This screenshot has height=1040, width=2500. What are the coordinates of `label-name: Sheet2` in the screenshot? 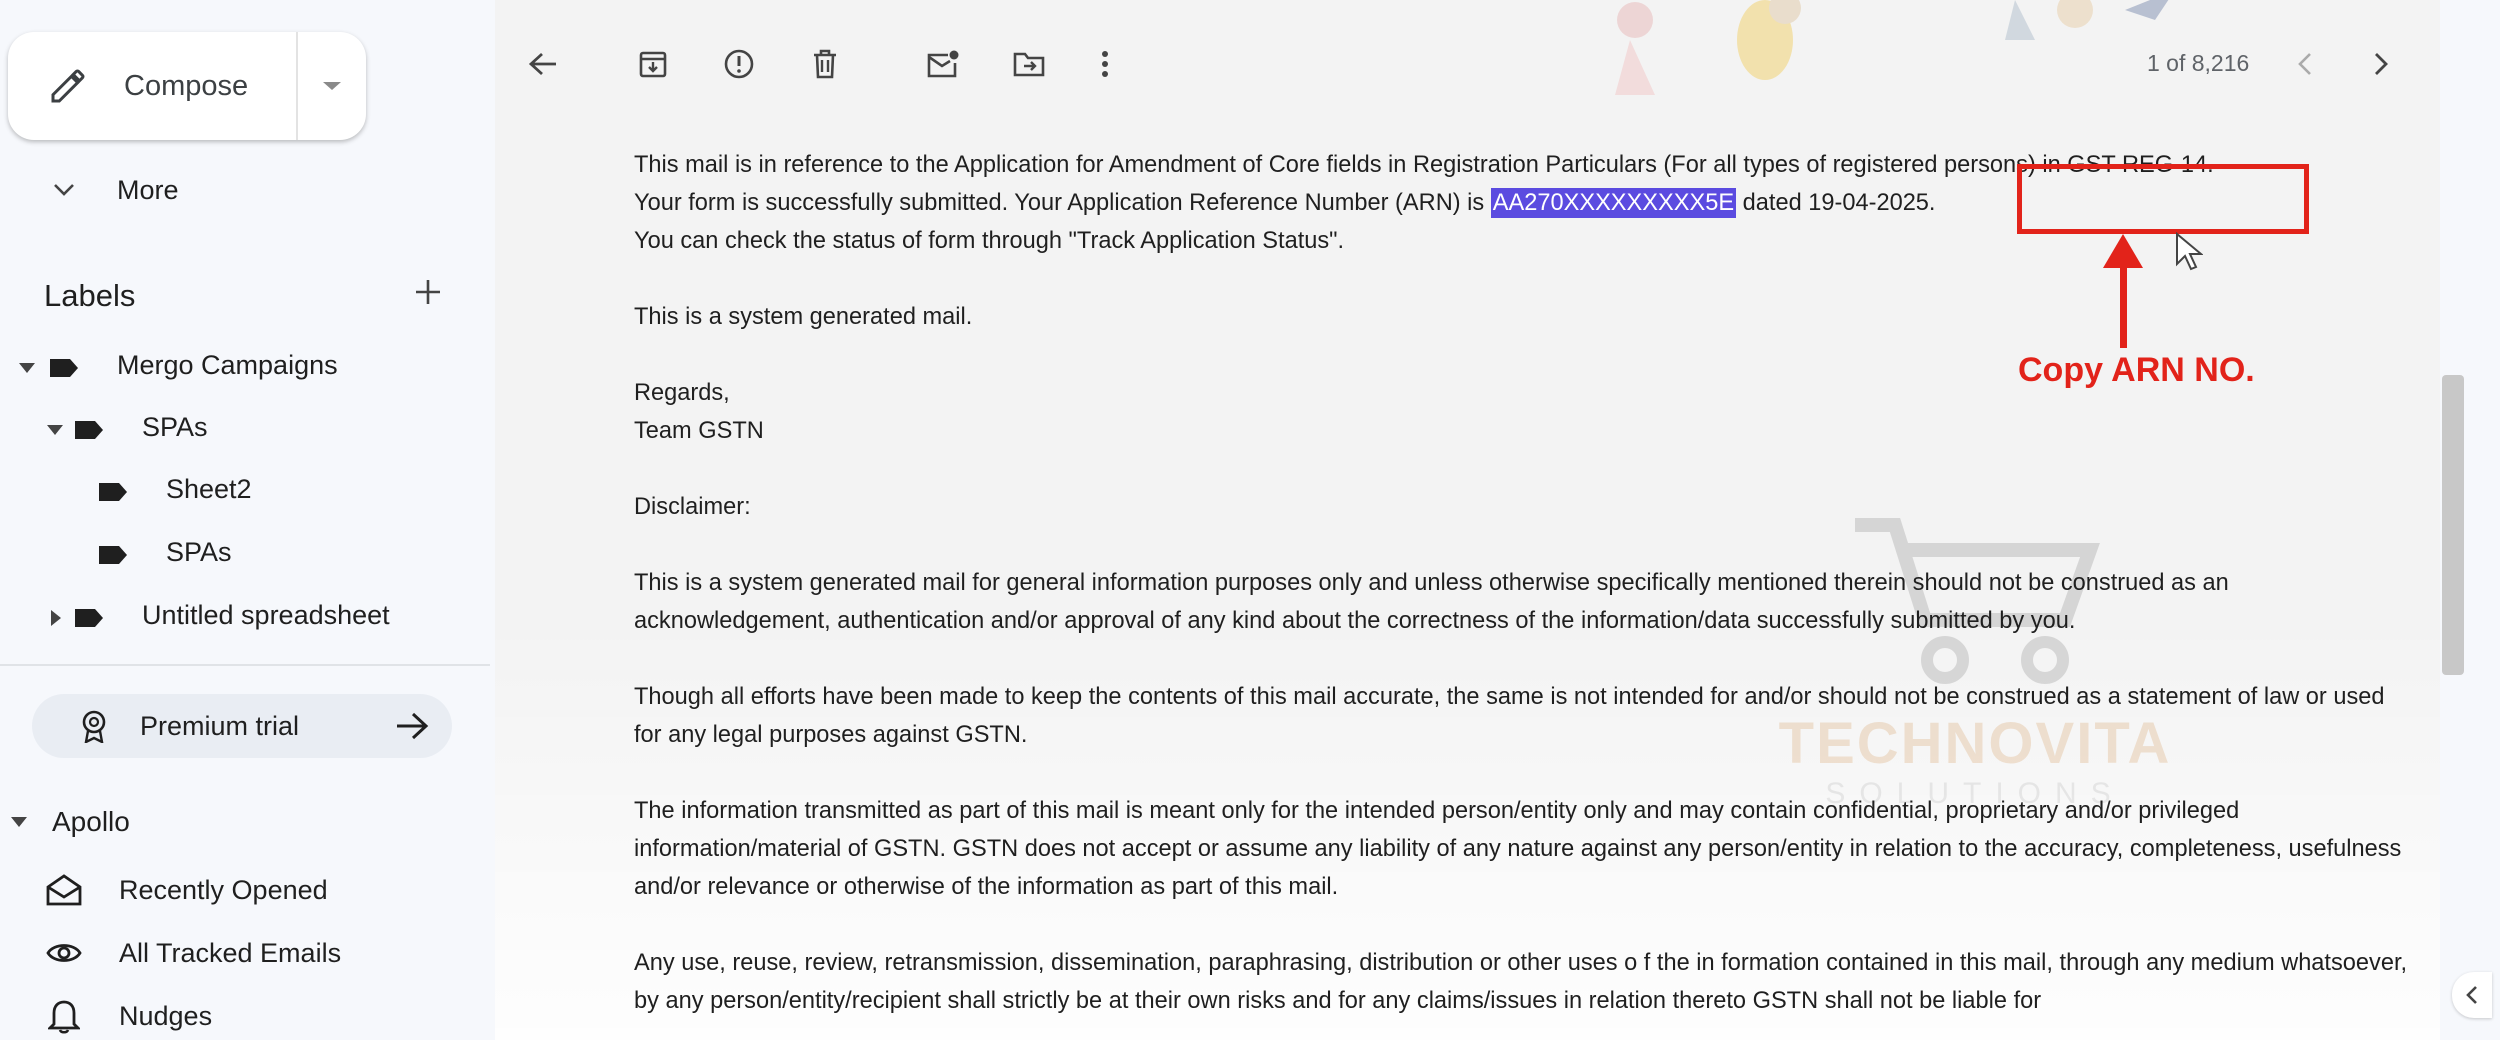 It's located at (209, 489).